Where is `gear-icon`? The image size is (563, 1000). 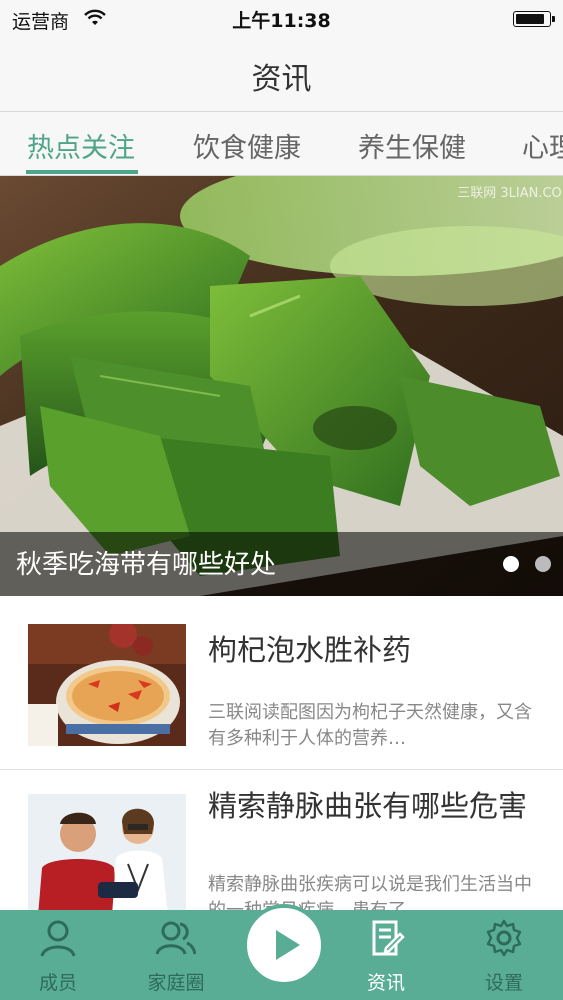 gear-icon is located at coordinates (504, 938).